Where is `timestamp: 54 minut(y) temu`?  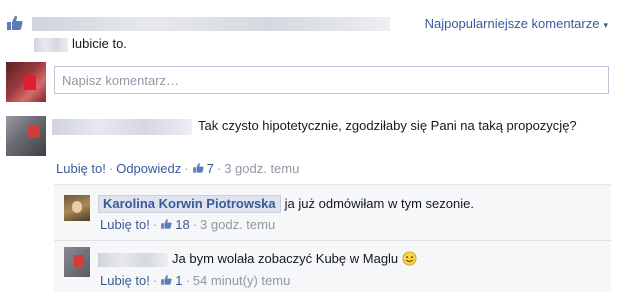 timestamp: 54 minut(y) temu is located at coordinates (242, 280).